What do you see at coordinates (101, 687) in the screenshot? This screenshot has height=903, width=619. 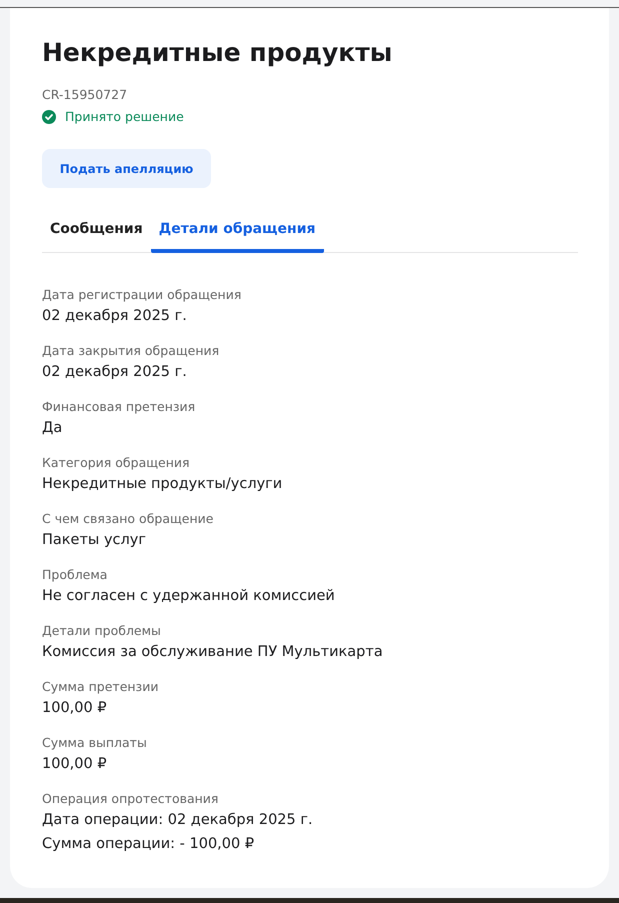 I see `field-label: Сумма претензии` at bounding box center [101, 687].